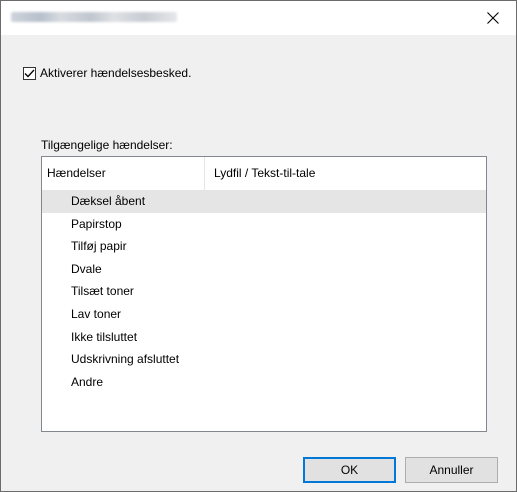  Describe the element at coordinates (86, 268) in the screenshot. I see `event-name: Dvale` at that location.